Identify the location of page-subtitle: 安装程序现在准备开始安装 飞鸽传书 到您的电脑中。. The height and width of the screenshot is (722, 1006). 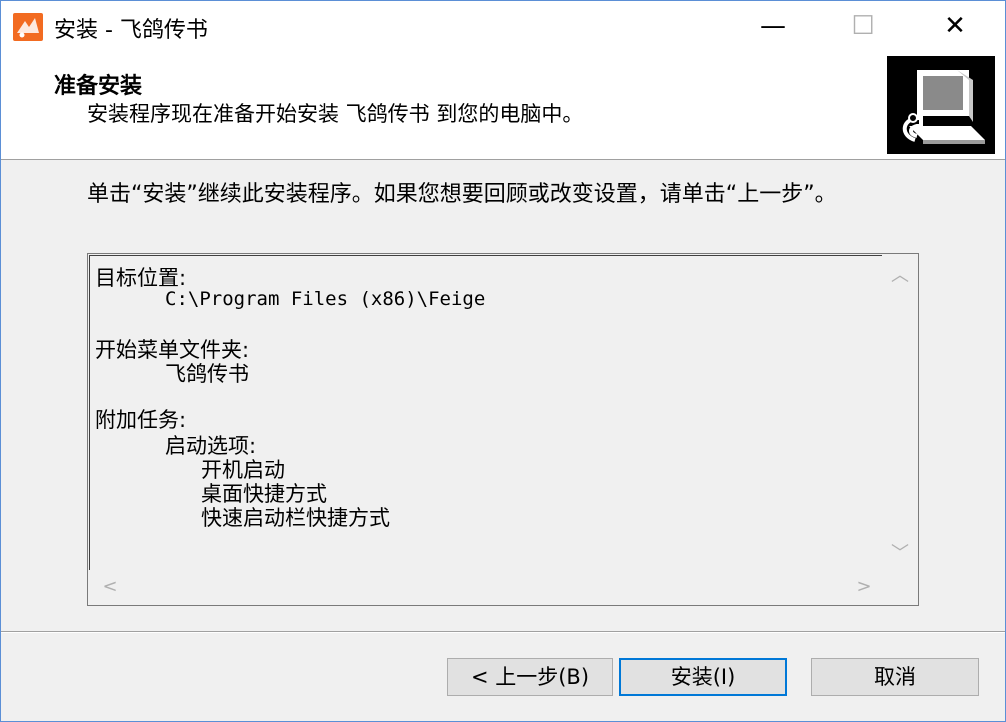
(335, 114).